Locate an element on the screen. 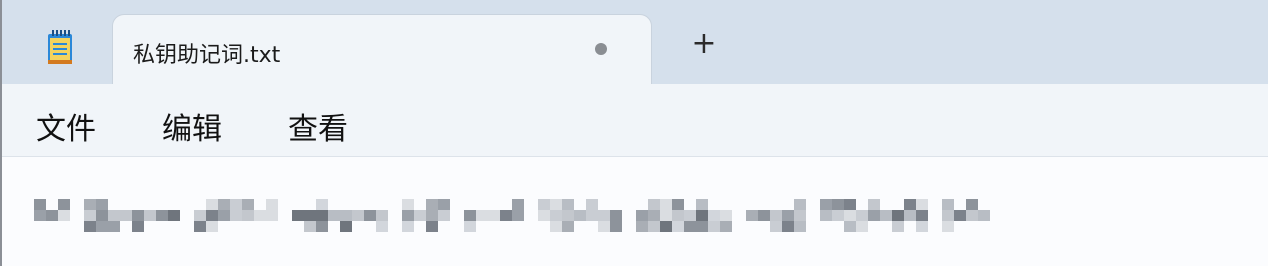 This screenshot has width=1268, height=266. menu-edit: 编辑 is located at coordinates (192, 126).